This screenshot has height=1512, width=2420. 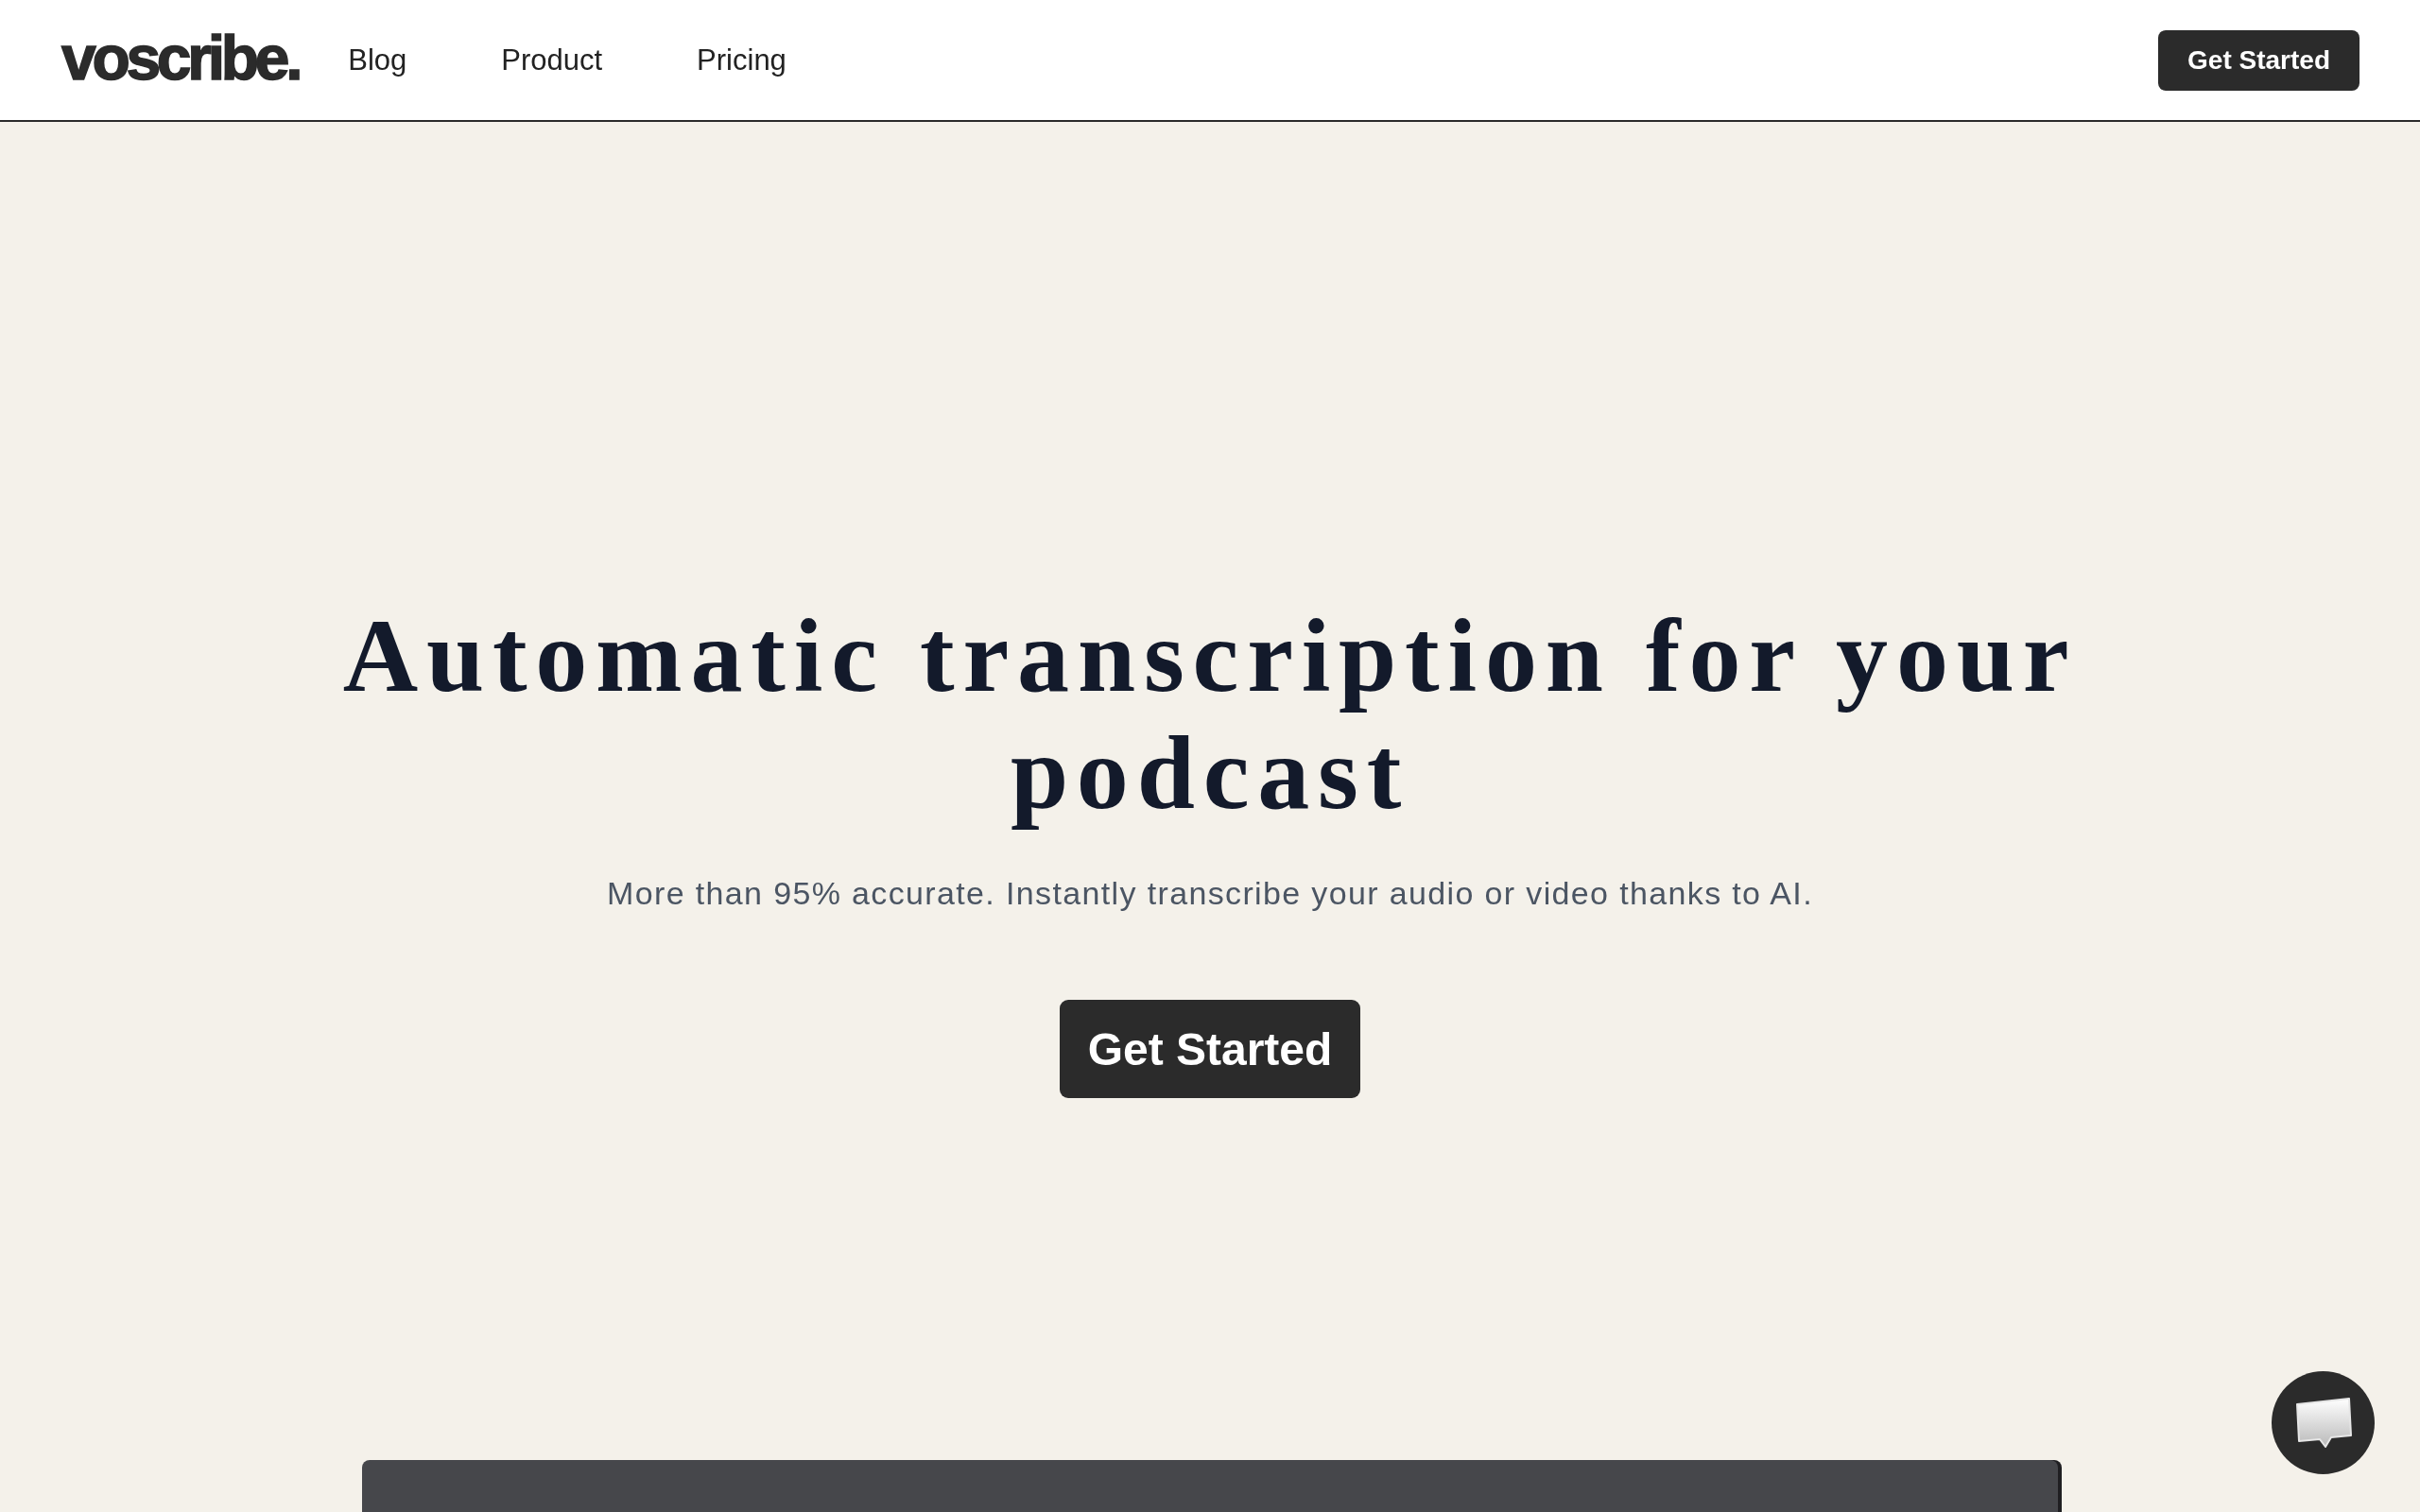 What do you see at coordinates (552, 60) in the screenshot?
I see `nav-link: Product` at bounding box center [552, 60].